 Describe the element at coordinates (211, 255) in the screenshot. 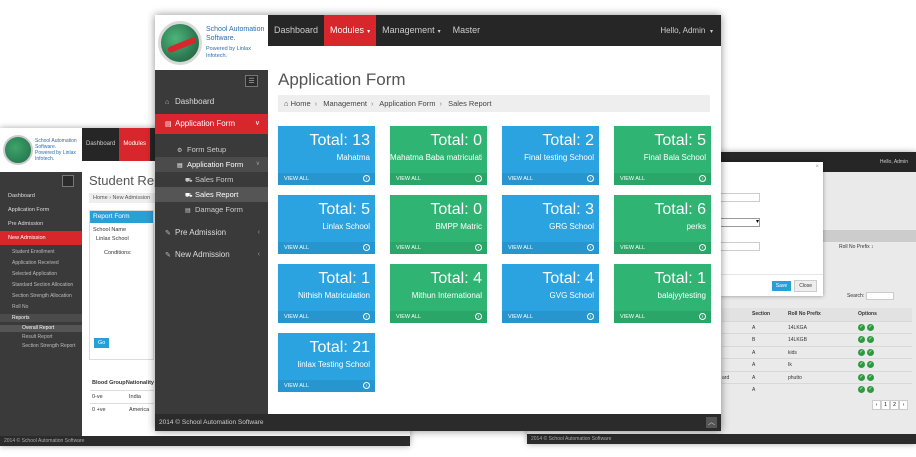

I see `sidebar-item-new-admission: ✎ New Admission ‹` at that location.